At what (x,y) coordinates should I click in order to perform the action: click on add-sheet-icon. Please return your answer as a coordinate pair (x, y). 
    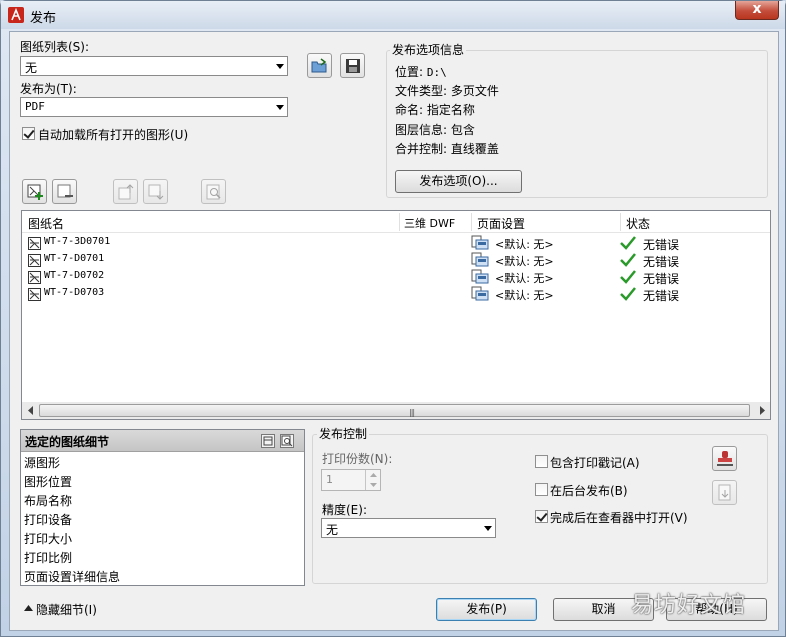
    Looking at the image, I should click on (35, 192).